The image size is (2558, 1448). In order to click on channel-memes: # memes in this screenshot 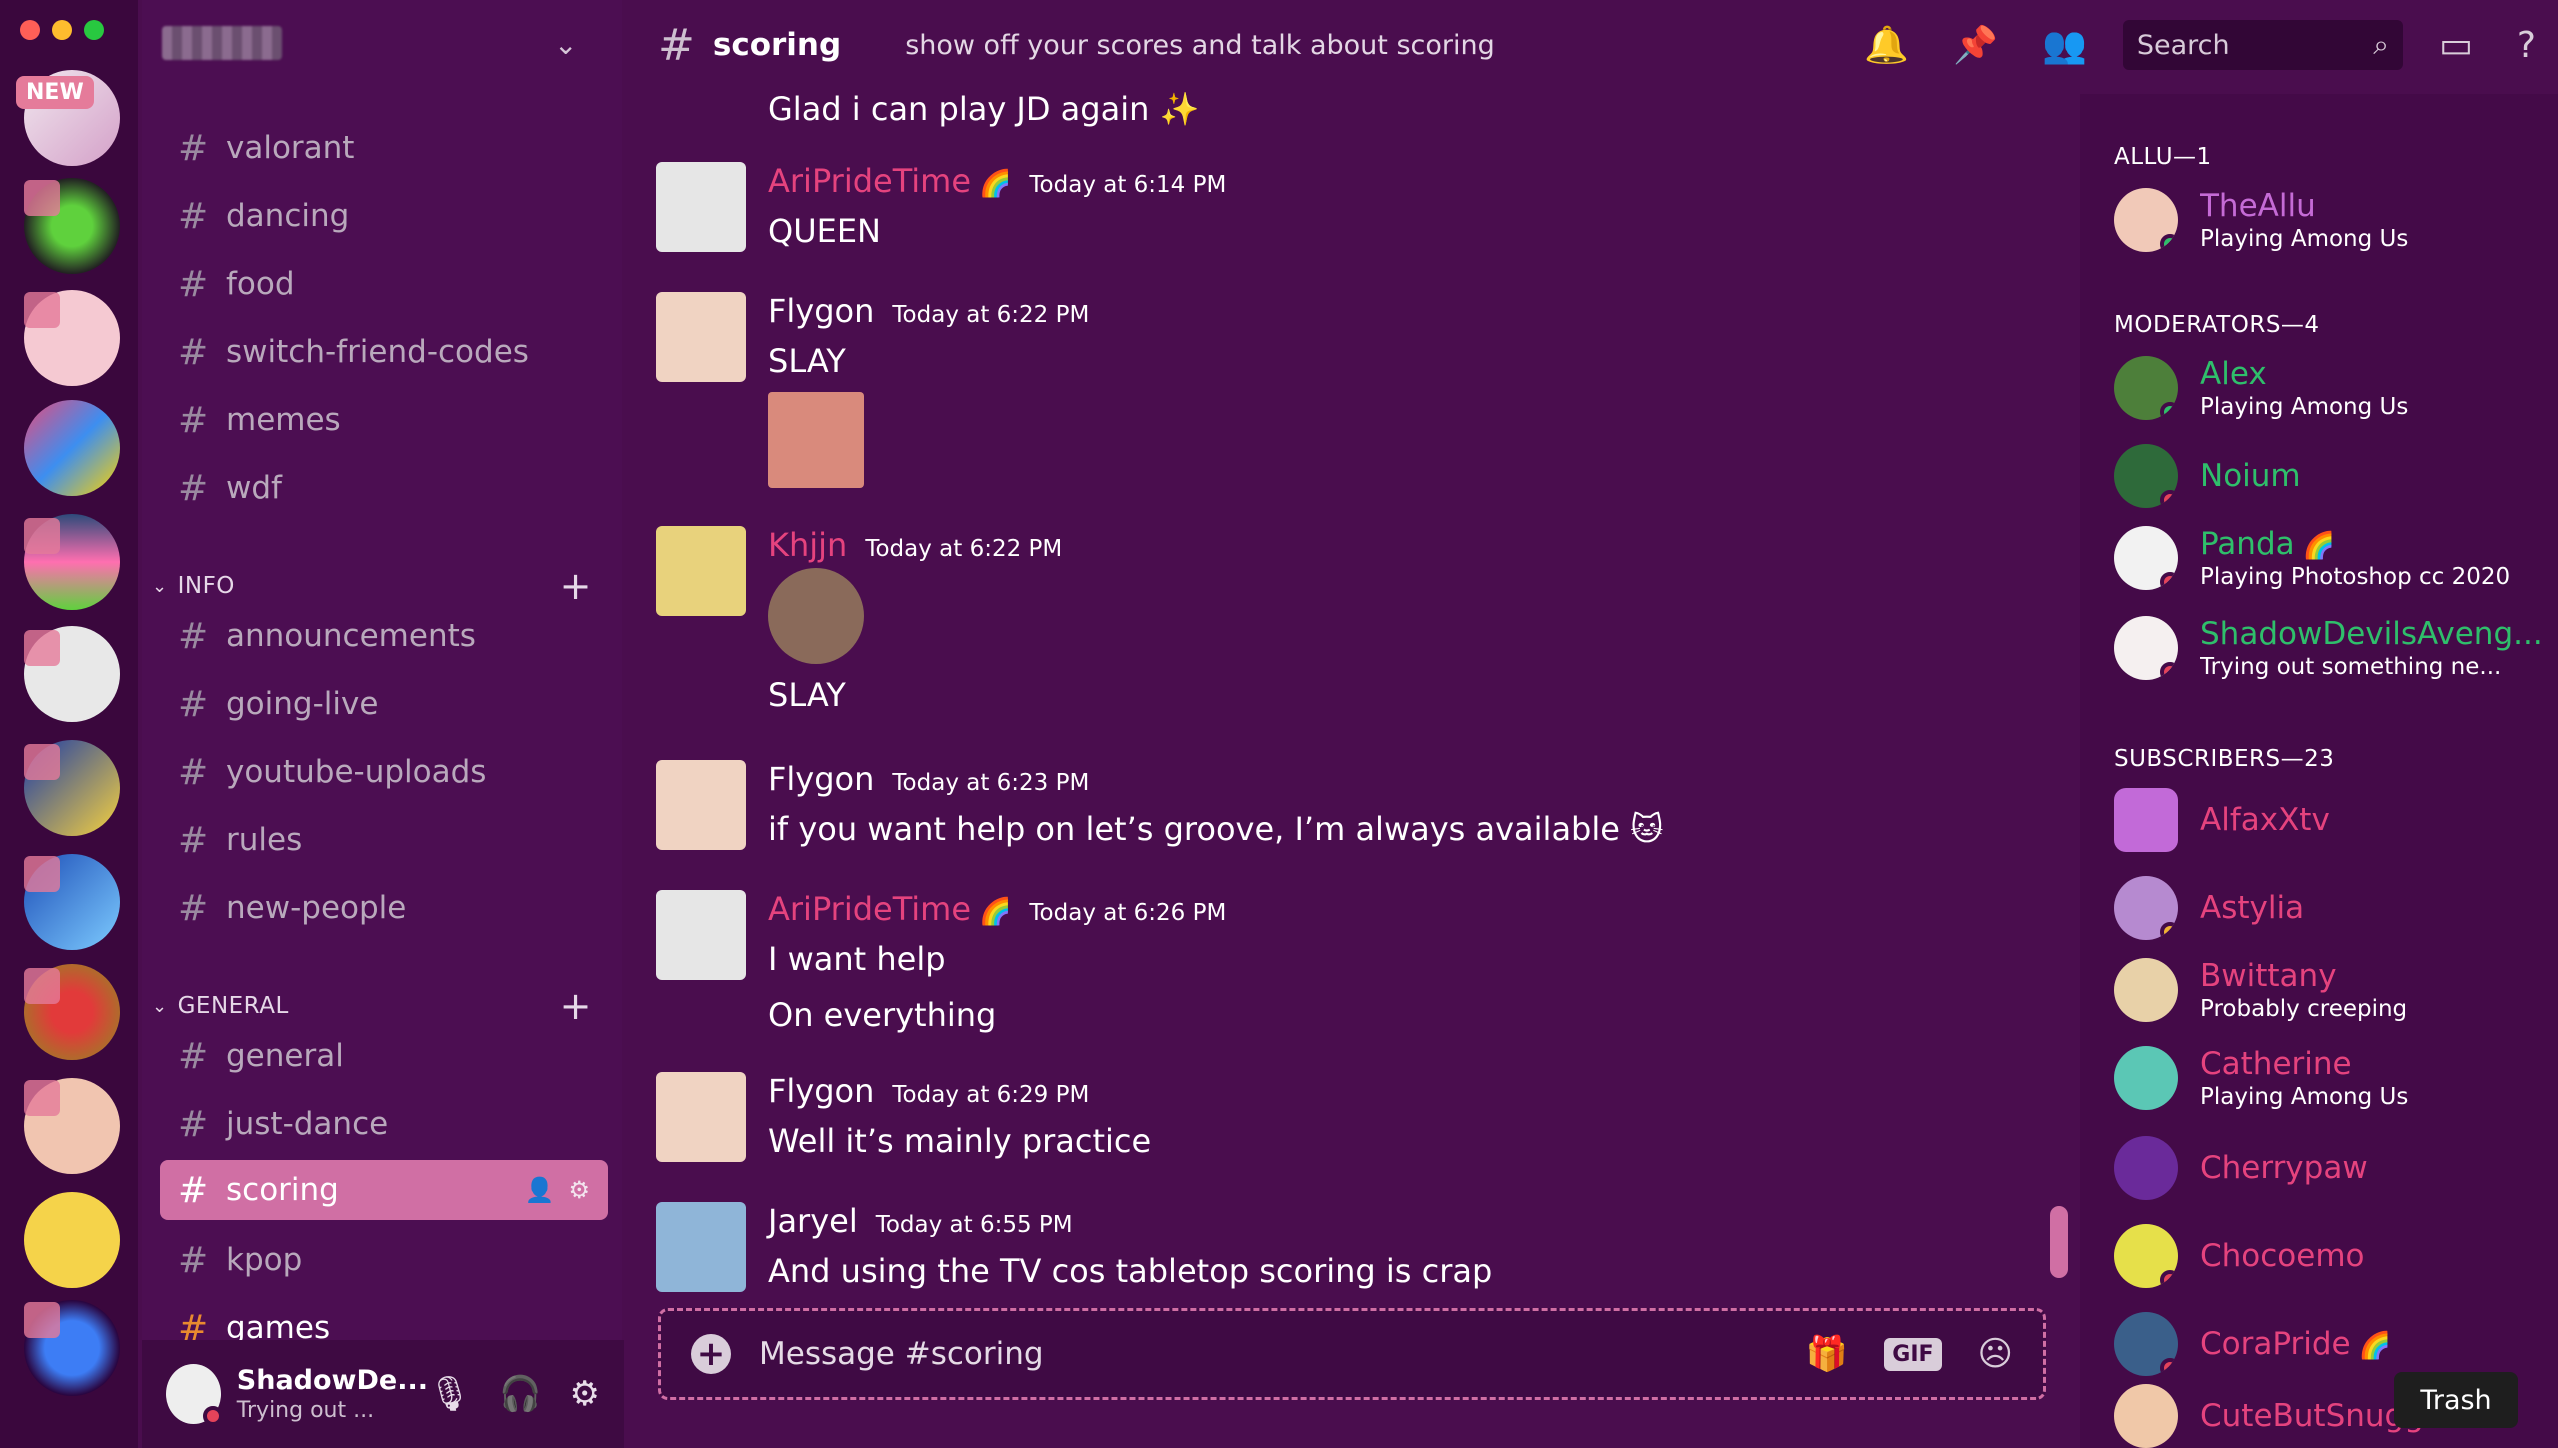, I will do `click(402, 420)`.